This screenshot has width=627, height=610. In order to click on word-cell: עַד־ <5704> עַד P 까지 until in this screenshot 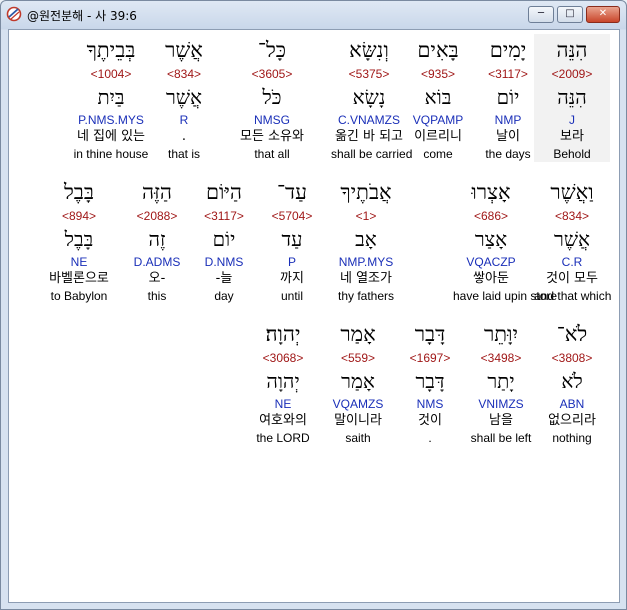, I will do `click(292, 240)`.